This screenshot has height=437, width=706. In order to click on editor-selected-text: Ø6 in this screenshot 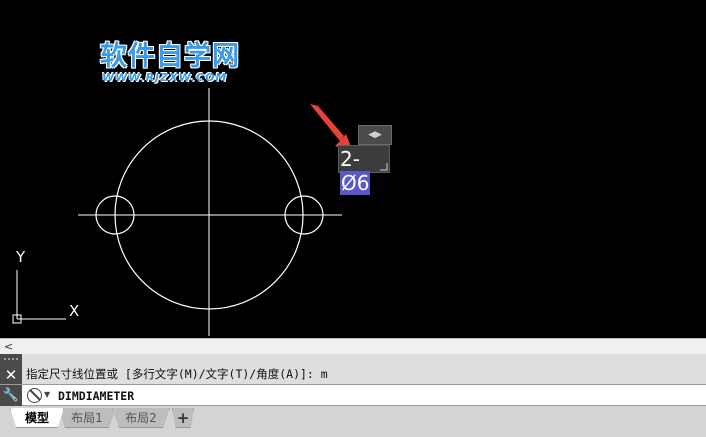, I will do `click(355, 183)`.